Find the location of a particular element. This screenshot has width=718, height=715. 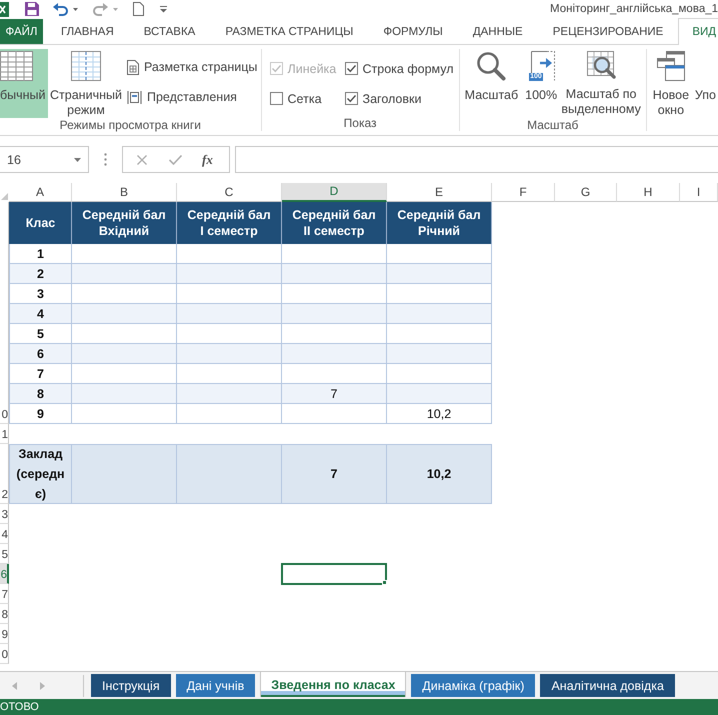

view-button: Разметка страницы is located at coordinates (192, 67).